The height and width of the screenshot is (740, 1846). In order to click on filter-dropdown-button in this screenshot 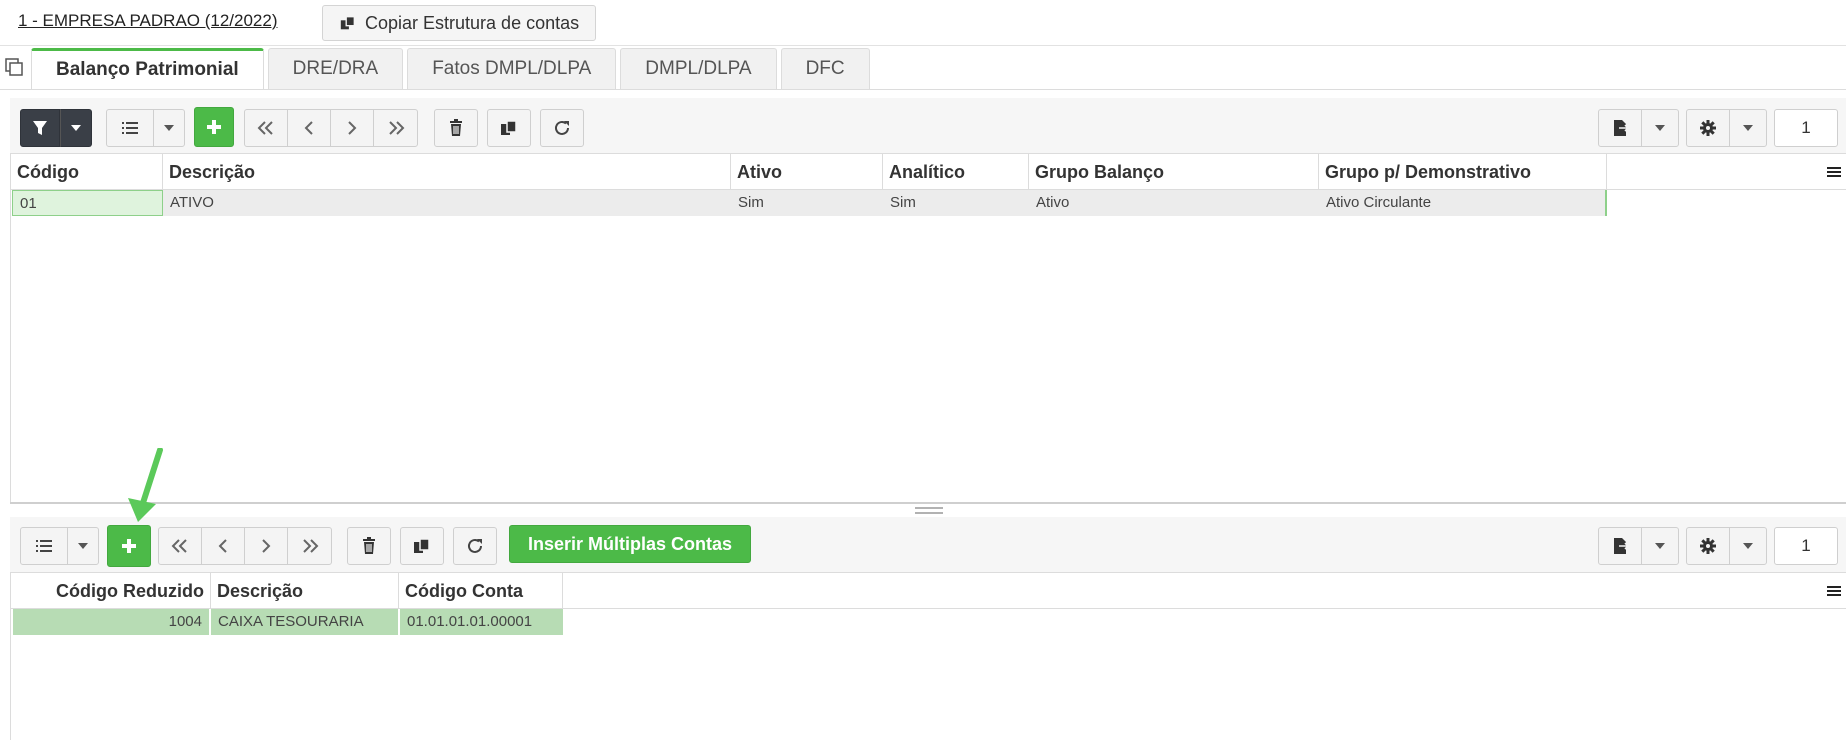, I will do `click(76, 128)`.